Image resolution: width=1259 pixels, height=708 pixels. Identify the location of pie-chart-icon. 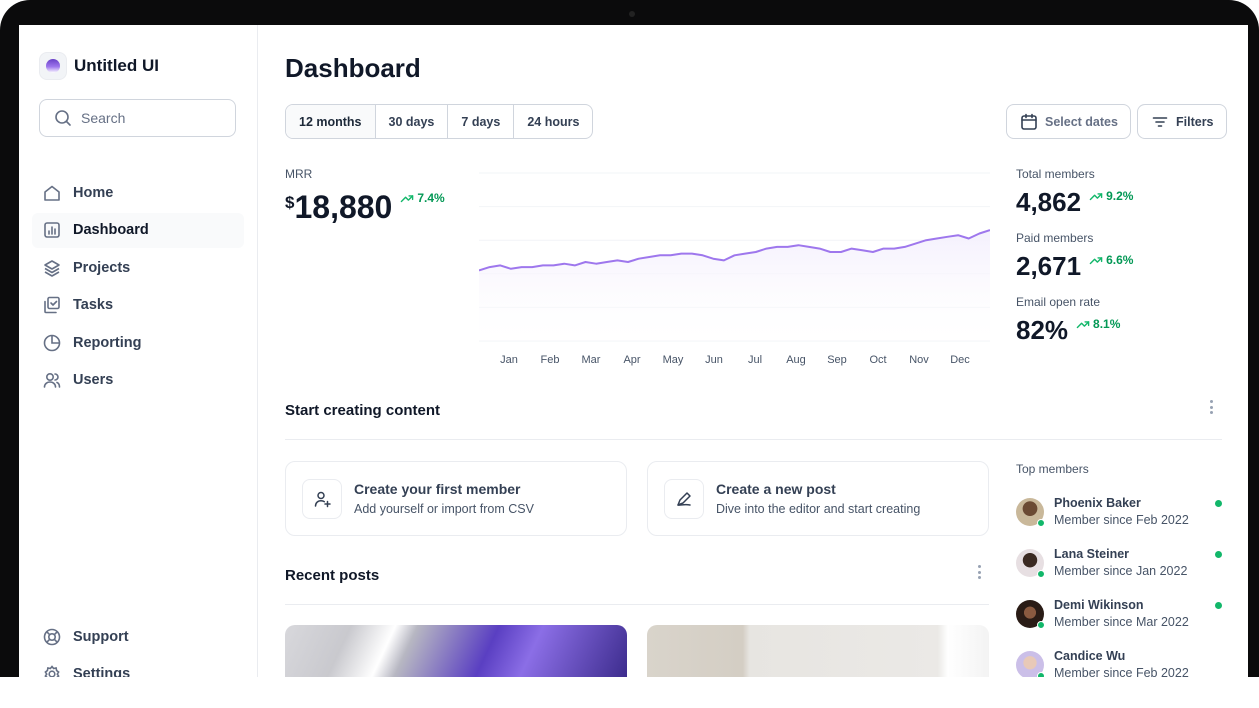
(52, 343).